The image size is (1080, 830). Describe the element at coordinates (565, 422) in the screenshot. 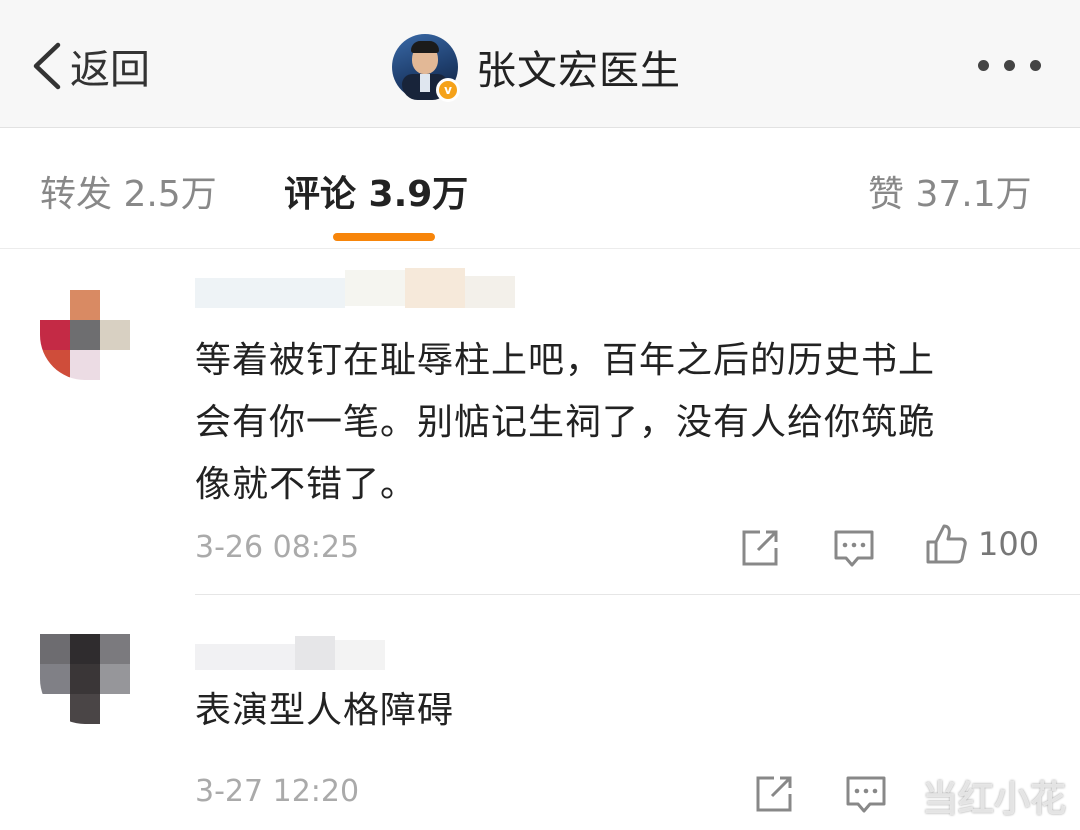

I see `comment-text-line: 会有你一笔。别惦记生祠了，没有人给你筑跪` at that location.